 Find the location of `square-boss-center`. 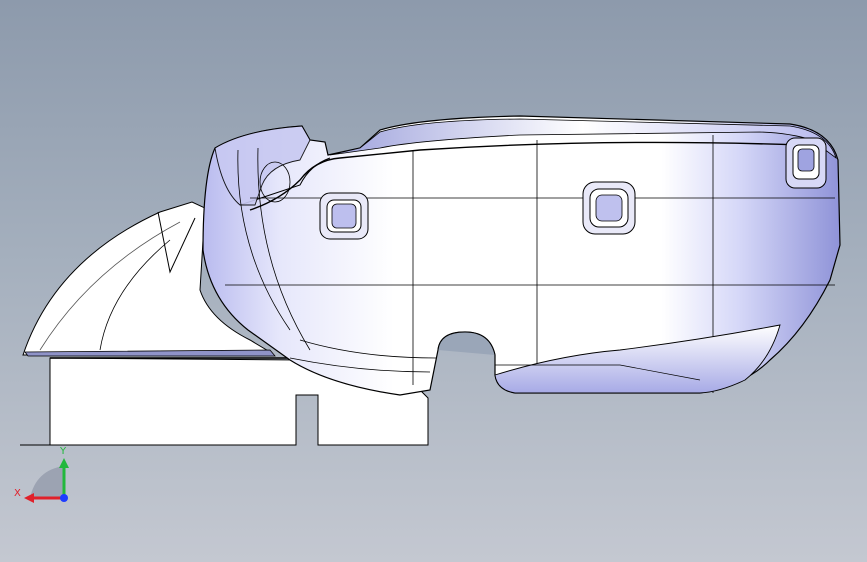

square-boss-center is located at coordinates (609, 208).